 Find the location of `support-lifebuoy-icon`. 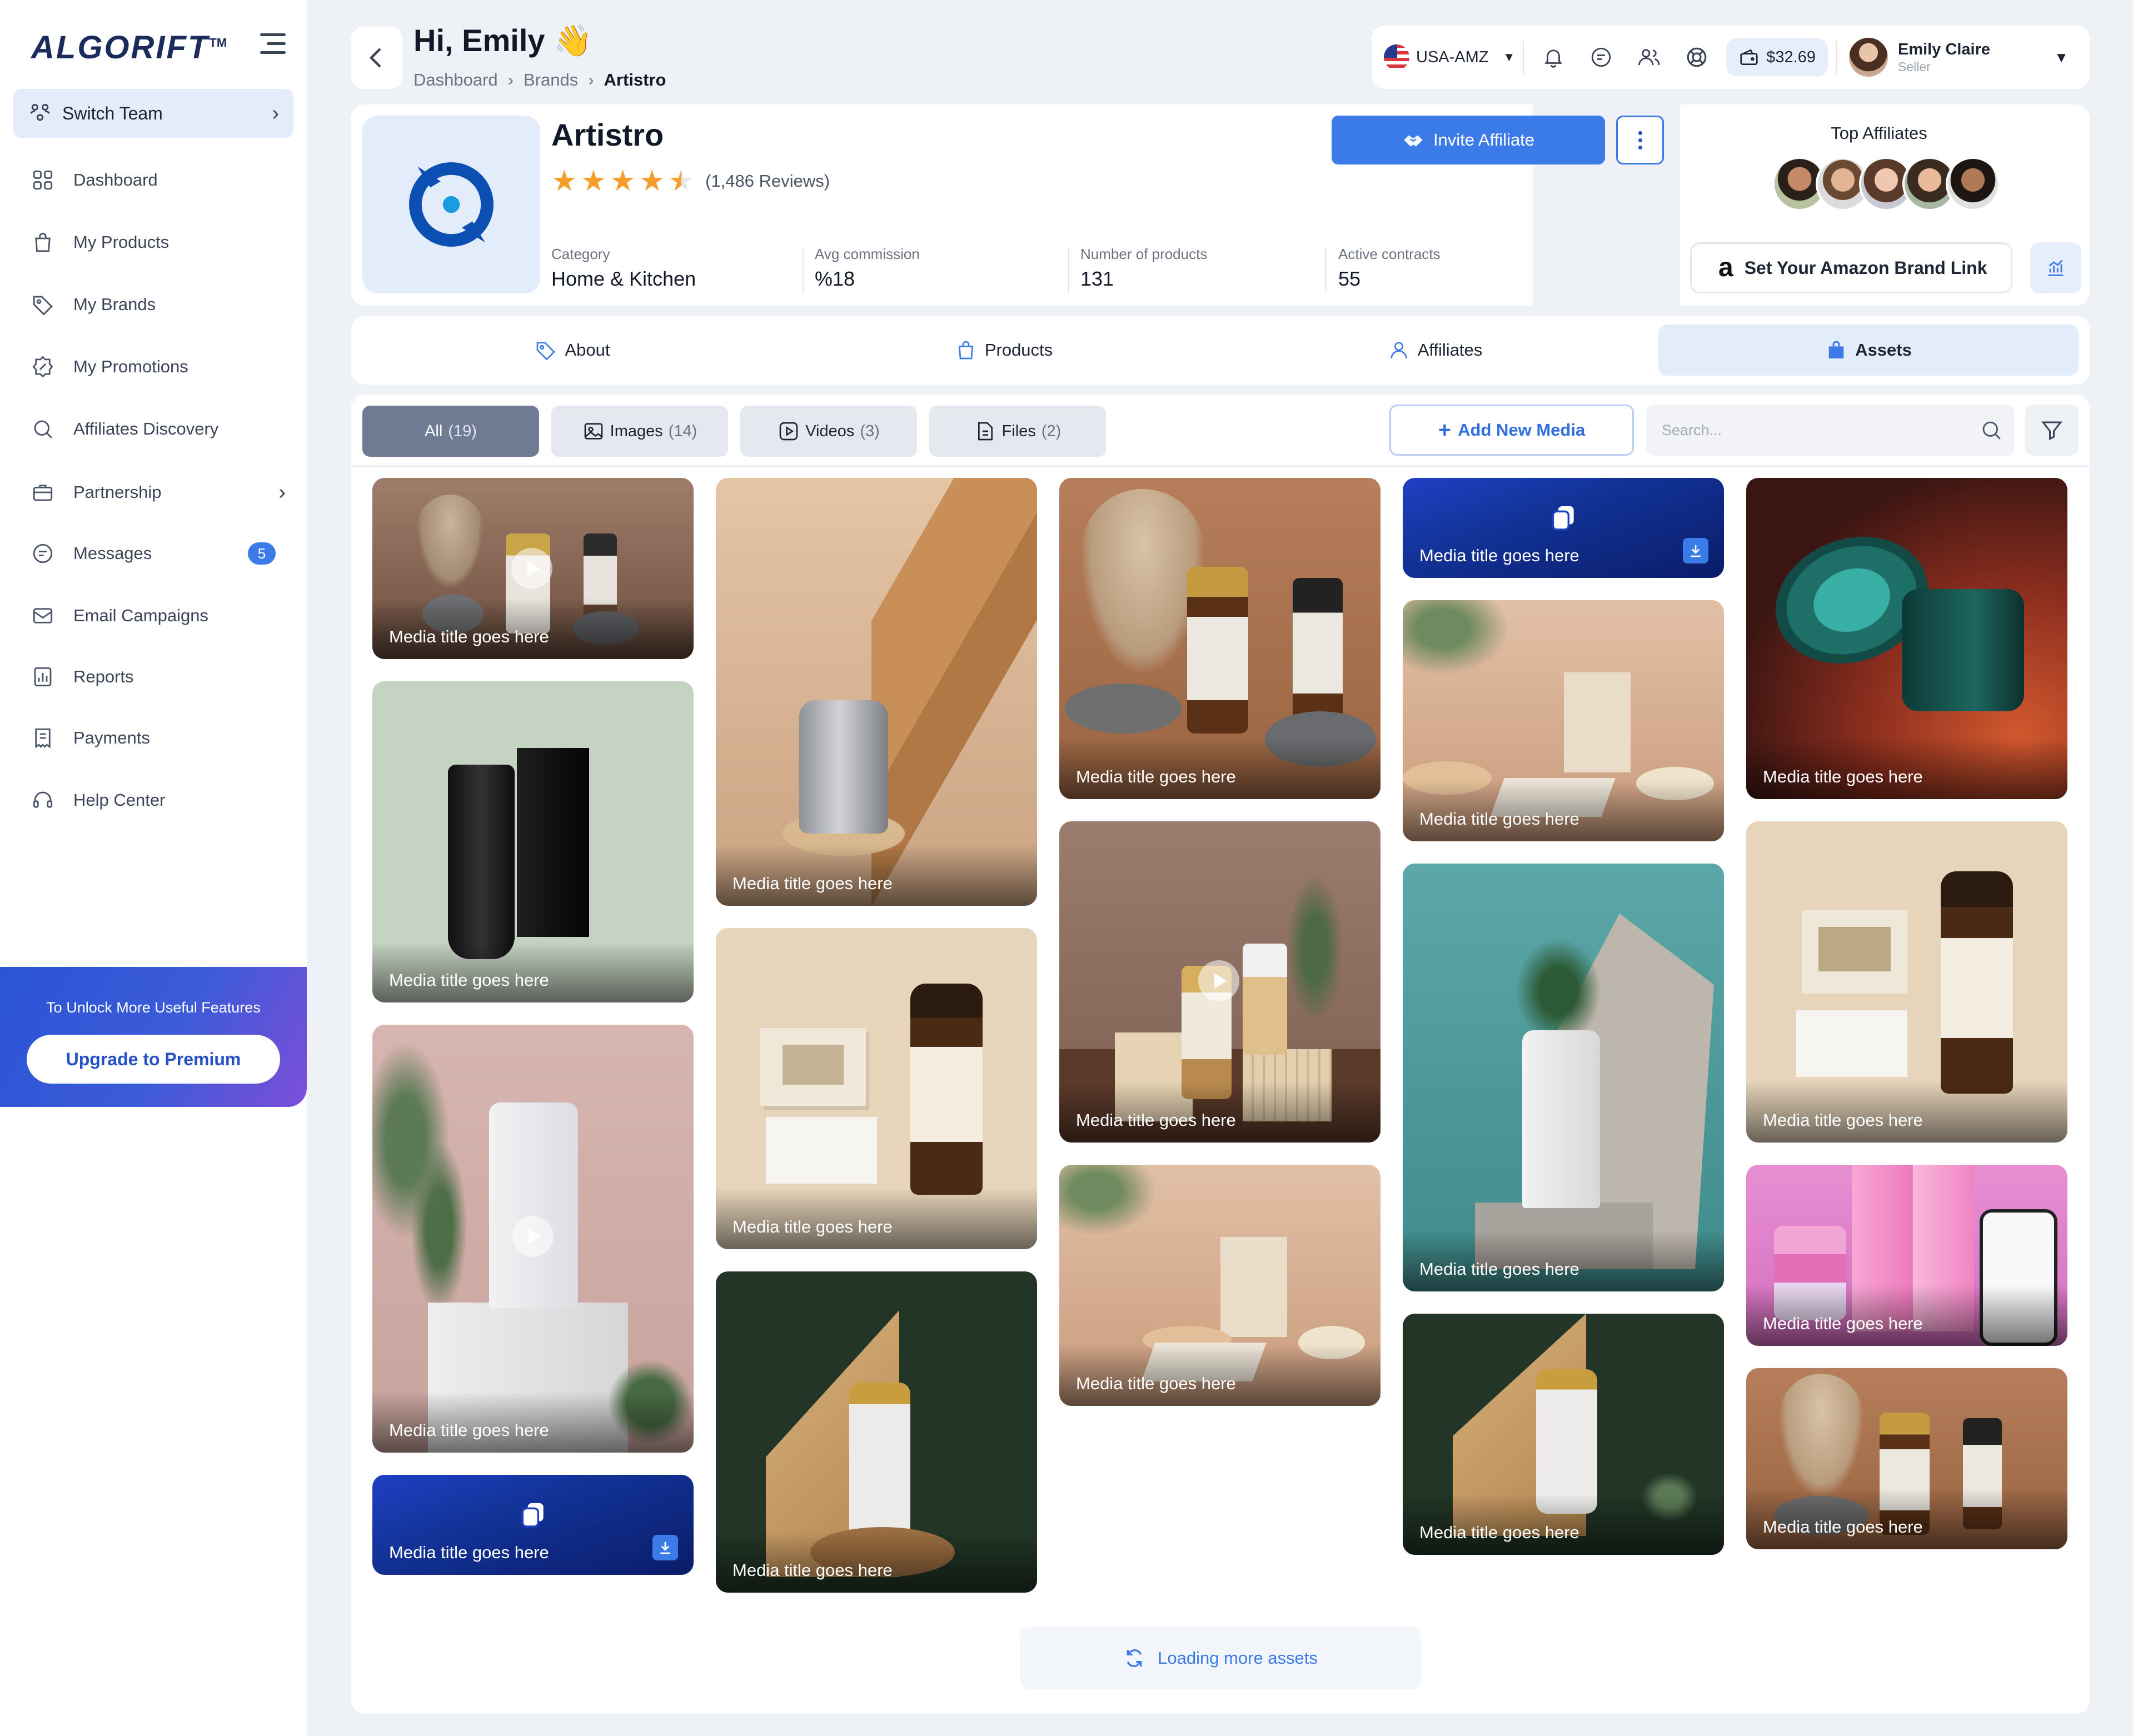

support-lifebuoy-icon is located at coordinates (1697, 57).